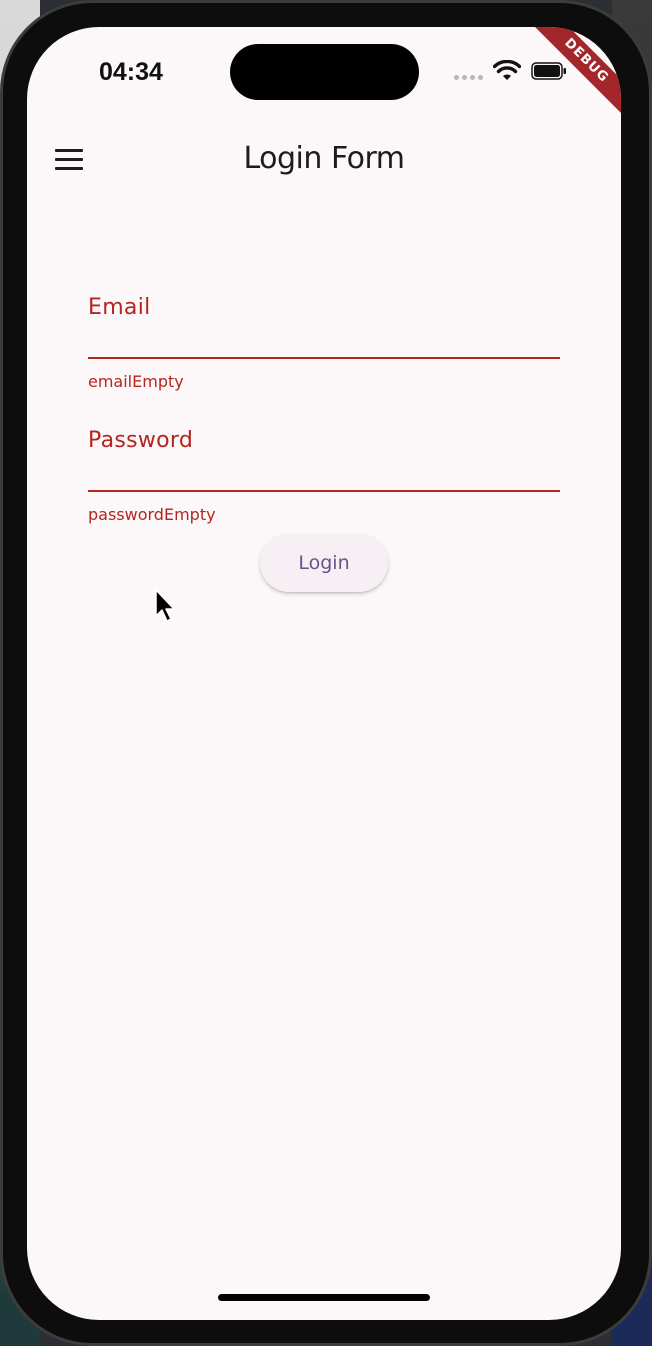 The image size is (652, 1346). What do you see at coordinates (324, 563) in the screenshot?
I see `login-button: Login` at bounding box center [324, 563].